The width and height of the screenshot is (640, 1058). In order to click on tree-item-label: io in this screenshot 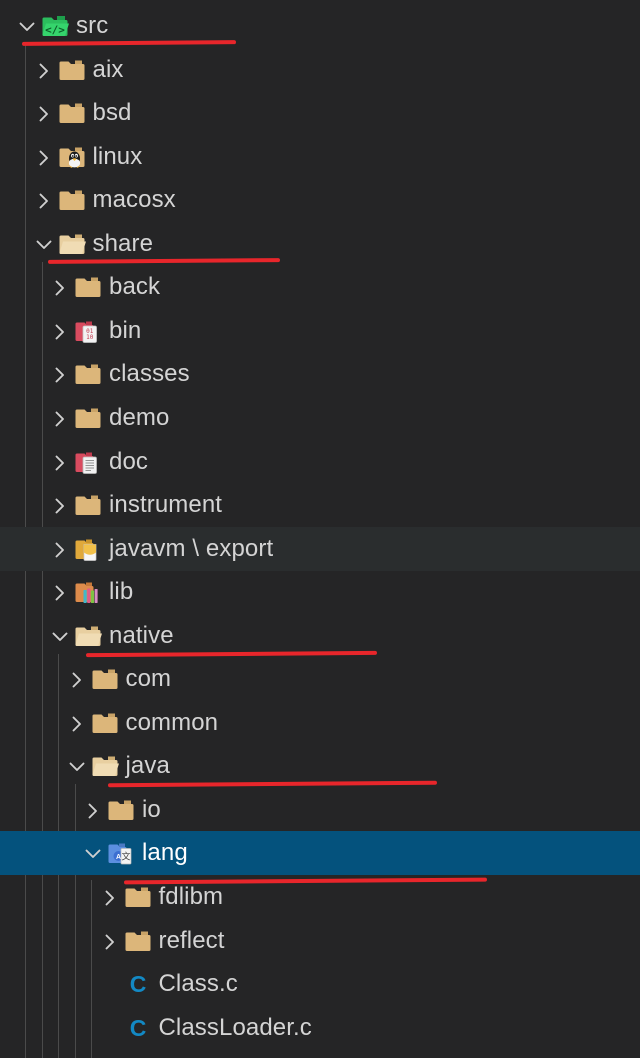, I will do `click(151, 809)`.